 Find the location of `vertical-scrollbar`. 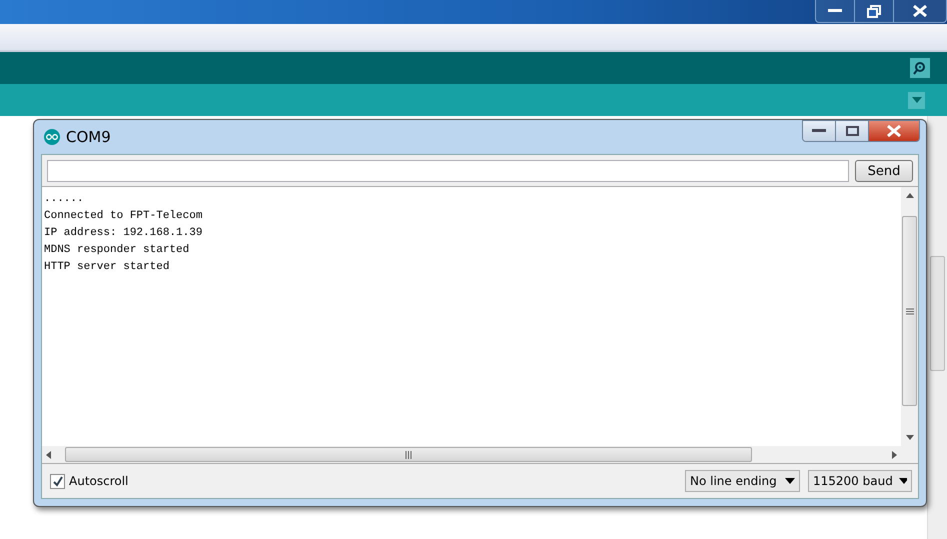

vertical-scrollbar is located at coordinates (909, 325).